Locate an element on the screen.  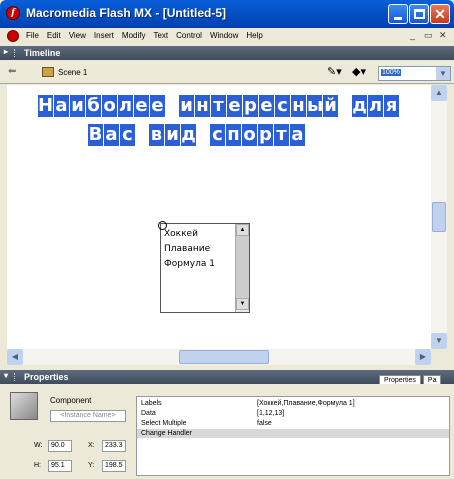
table-row: Change Handler is located at coordinates (293, 433).